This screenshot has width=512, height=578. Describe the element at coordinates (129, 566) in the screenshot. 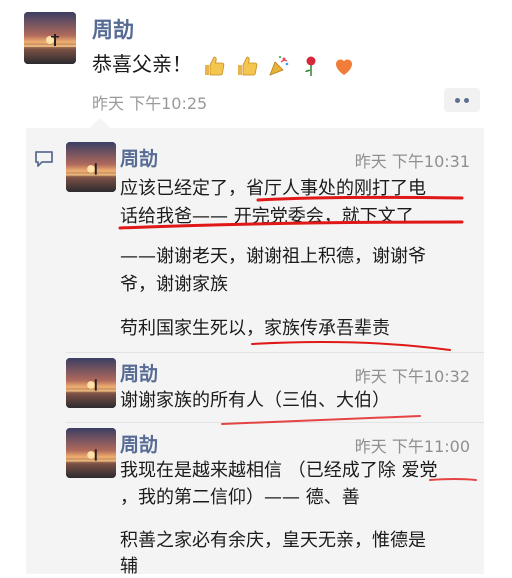

I see `comment-text-line: 辅` at that location.